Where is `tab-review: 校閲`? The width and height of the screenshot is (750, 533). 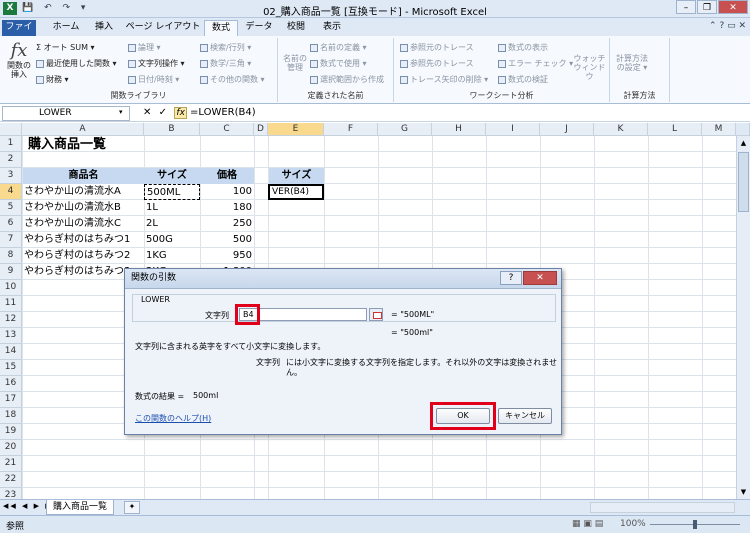 tab-review: 校閲 is located at coordinates (296, 28).